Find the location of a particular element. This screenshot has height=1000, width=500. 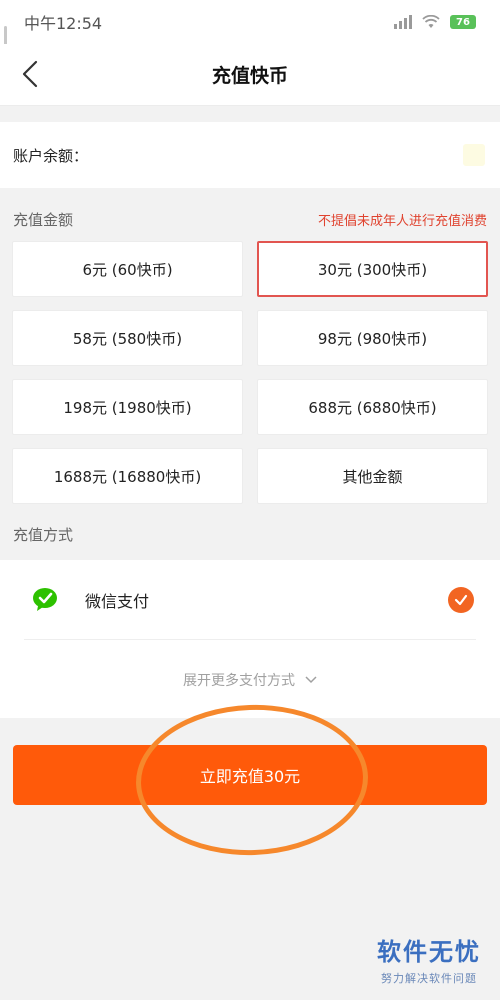

expand-label: 展开更多支付方式 is located at coordinates (239, 681).